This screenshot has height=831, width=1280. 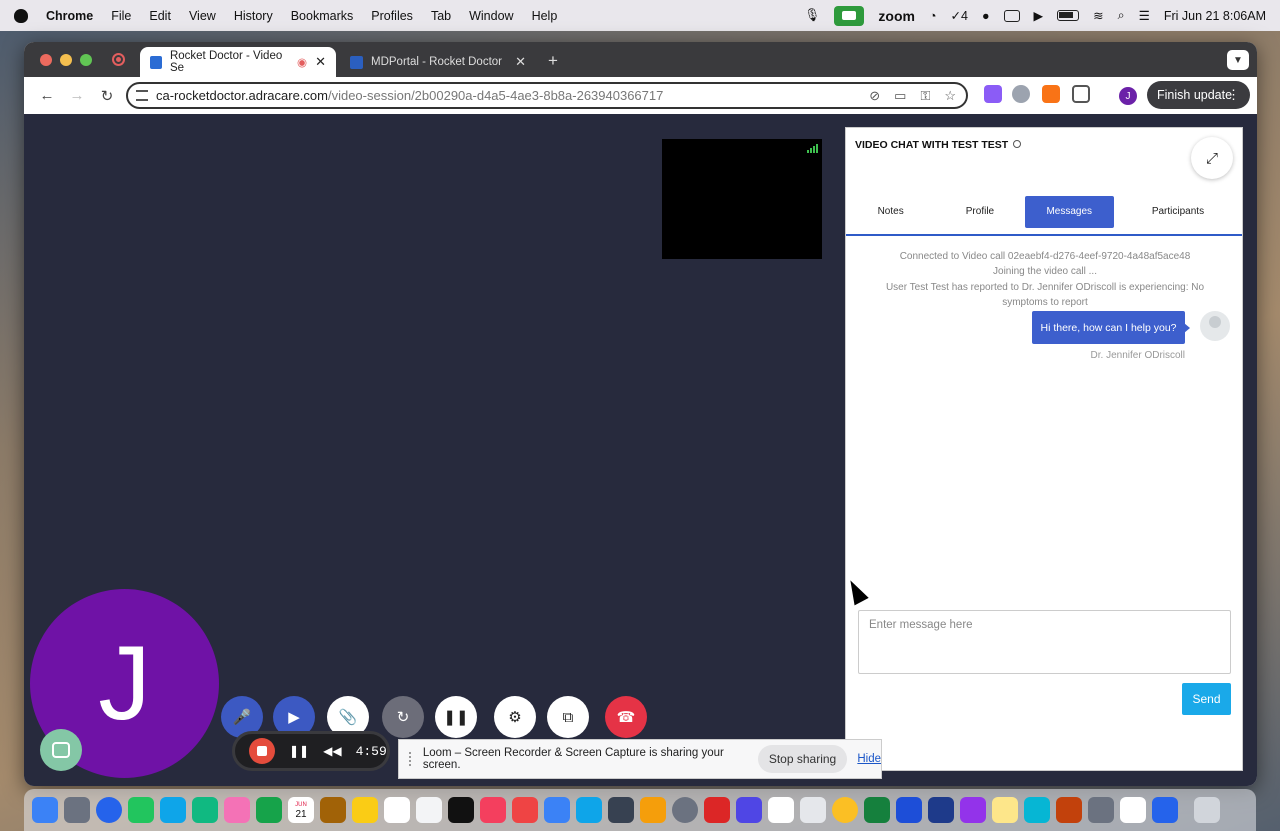 I want to click on hide-link: Hide, so click(x=869, y=759).